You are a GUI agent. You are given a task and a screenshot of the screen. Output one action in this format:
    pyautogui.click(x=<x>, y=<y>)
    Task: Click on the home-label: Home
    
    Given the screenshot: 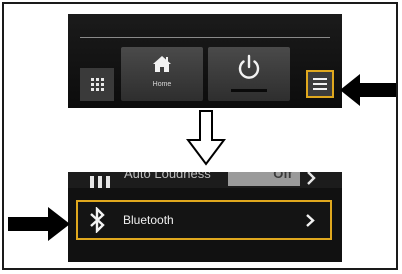 What is the action you would take?
    pyautogui.click(x=162, y=84)
    